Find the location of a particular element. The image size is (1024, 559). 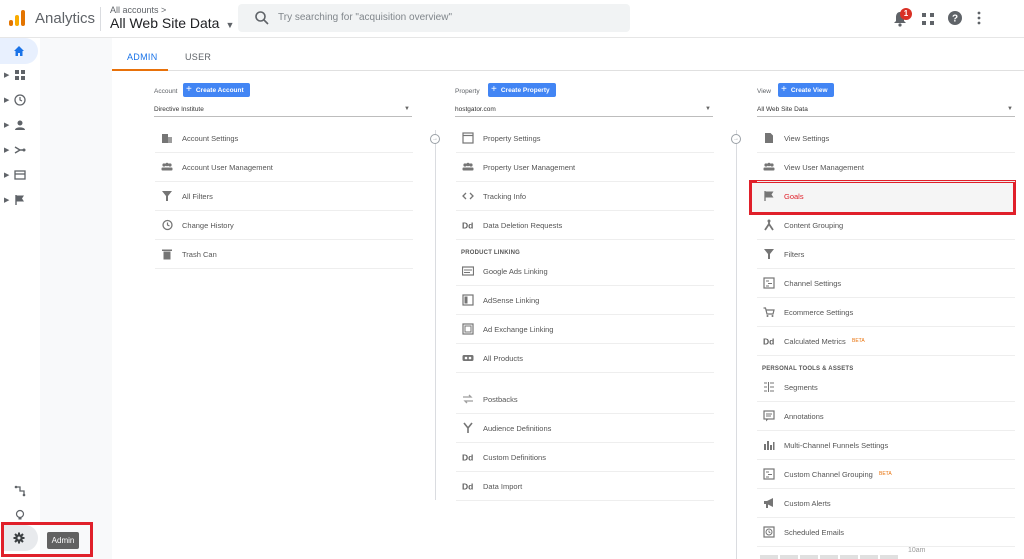

apps-grid-icon is located at coordinates (928, 19).